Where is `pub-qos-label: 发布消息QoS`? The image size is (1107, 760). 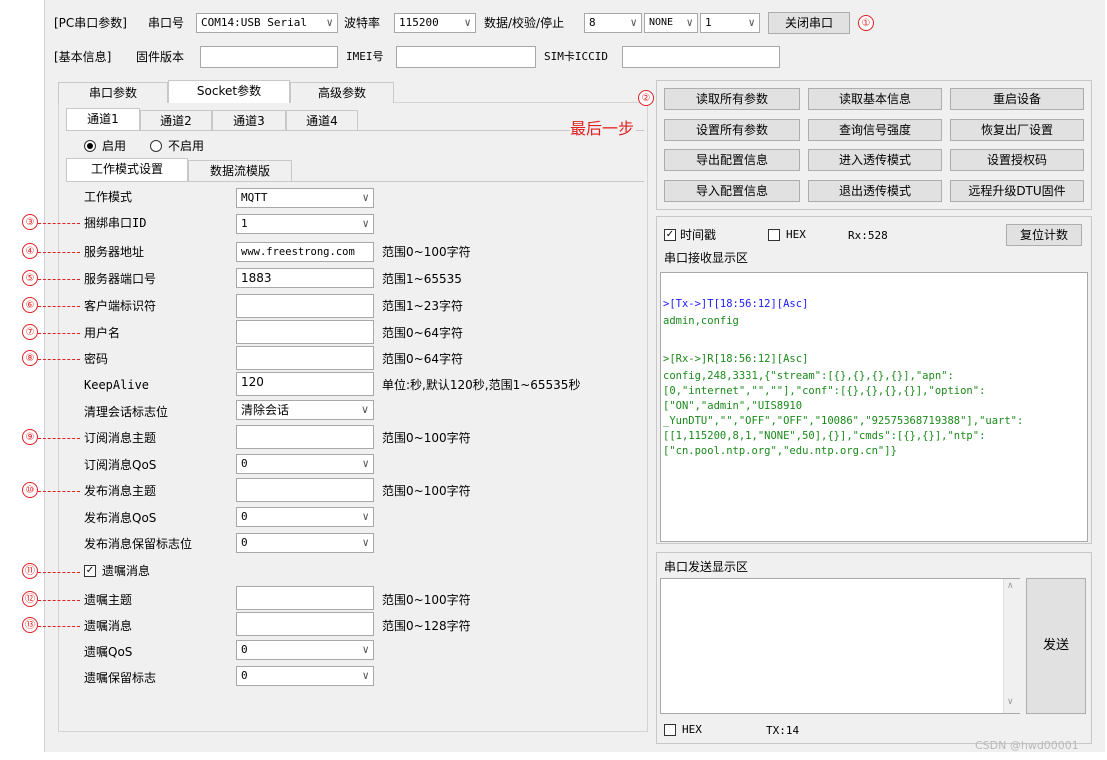
pub-qos-label: 发布消息QoS is located at coordinates (120, 518).